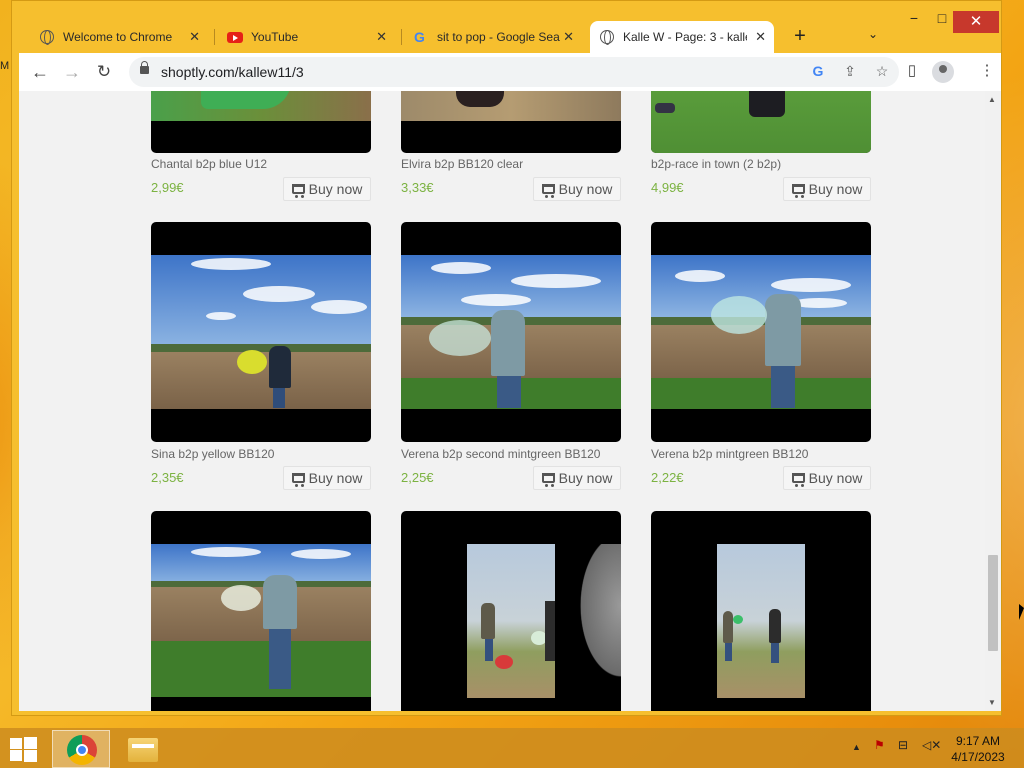 The width and height of the screenshot is (1024, 768). What do you see at coordinates (856, 747) in the screenshot?
I see `show-hidden-icons-arrow-icon: ▲` at bounding box center [856, 747].